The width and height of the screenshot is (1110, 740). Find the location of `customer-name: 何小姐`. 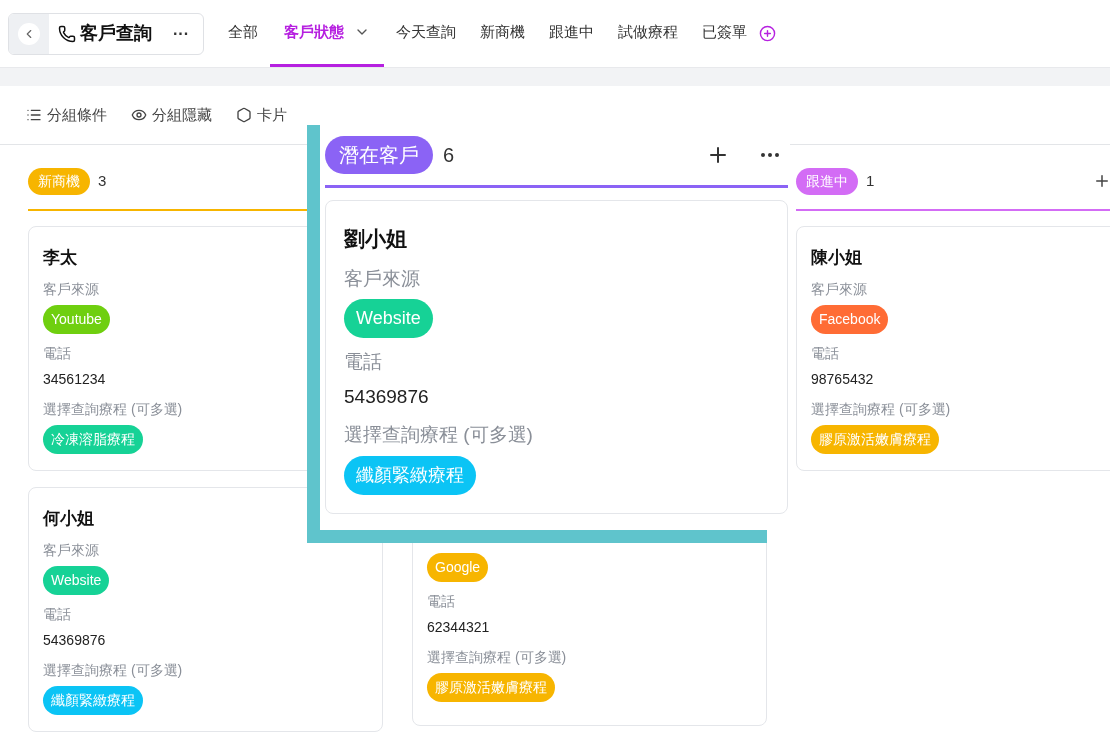

customer-name: 何小姐 is located at coordinates (68, 519).